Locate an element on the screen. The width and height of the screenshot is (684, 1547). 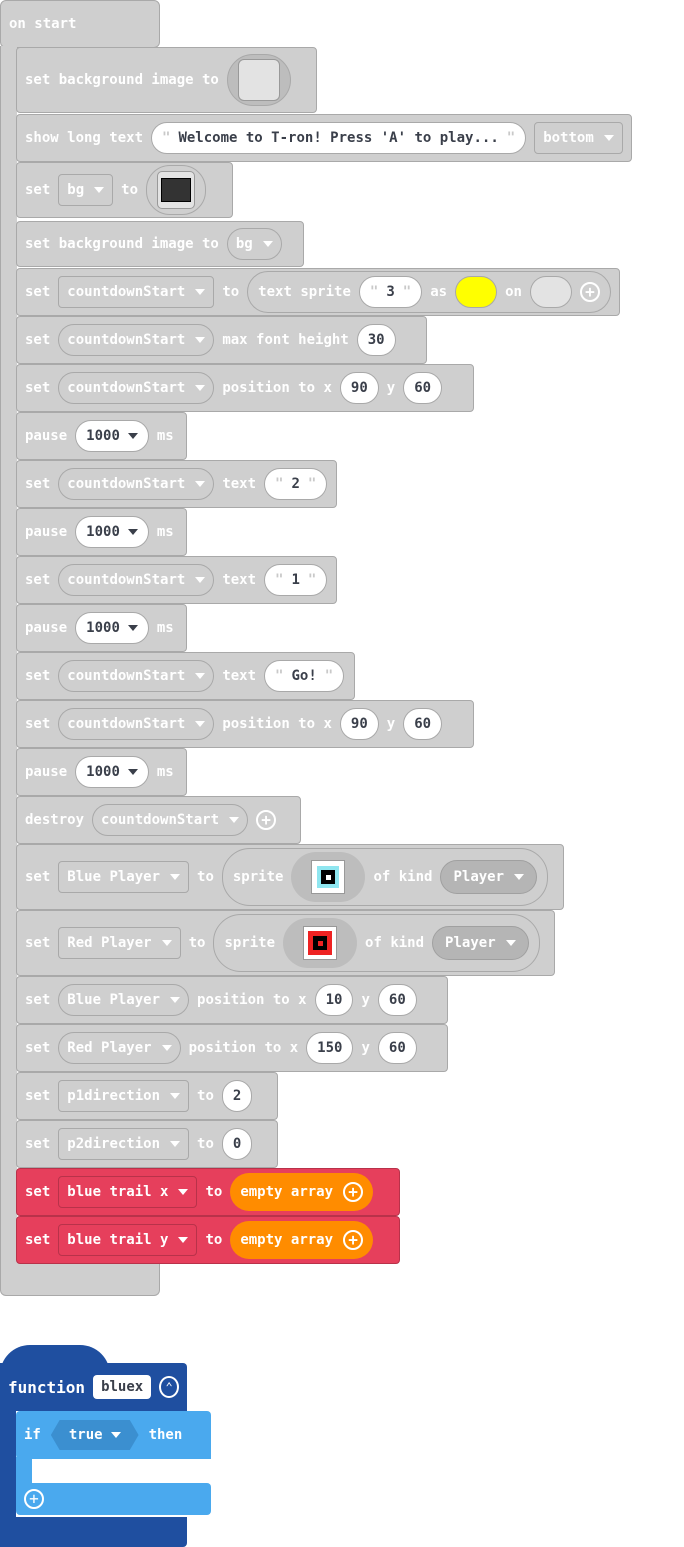
blue-trail-x-dropdown: blue trail x is located at coordinates (128, 1192).